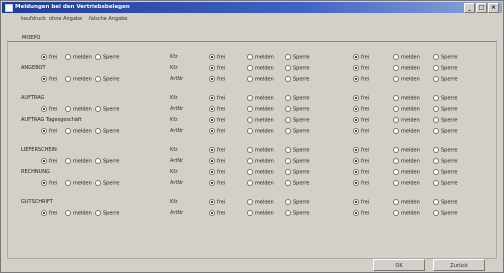 The image size is (504, 273). What do you see at coordinates (469, 8) in the screenshot?
I see `minimize-button: _` at bounding box center [469, 8].